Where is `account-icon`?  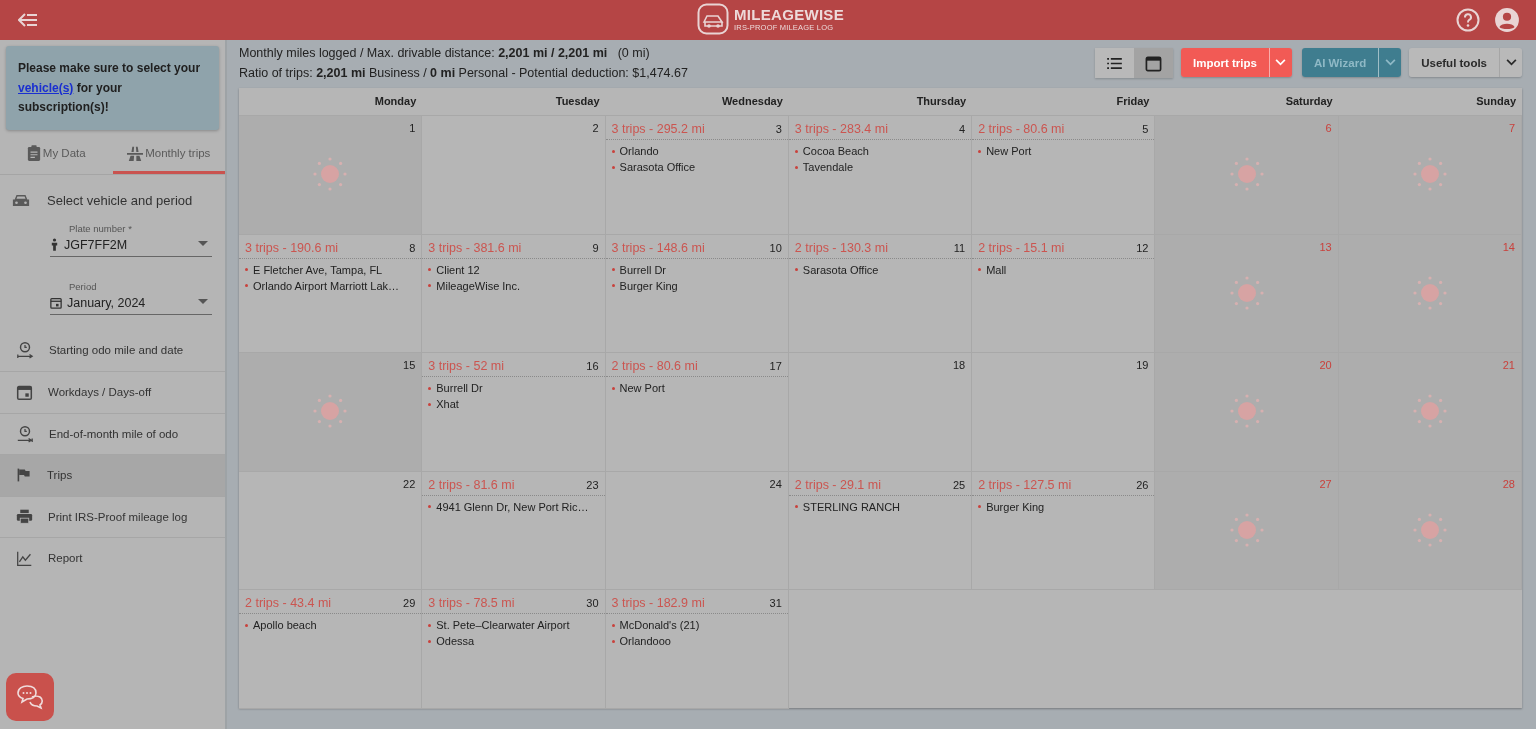
account-icon is located at coordinates (1507, 20).